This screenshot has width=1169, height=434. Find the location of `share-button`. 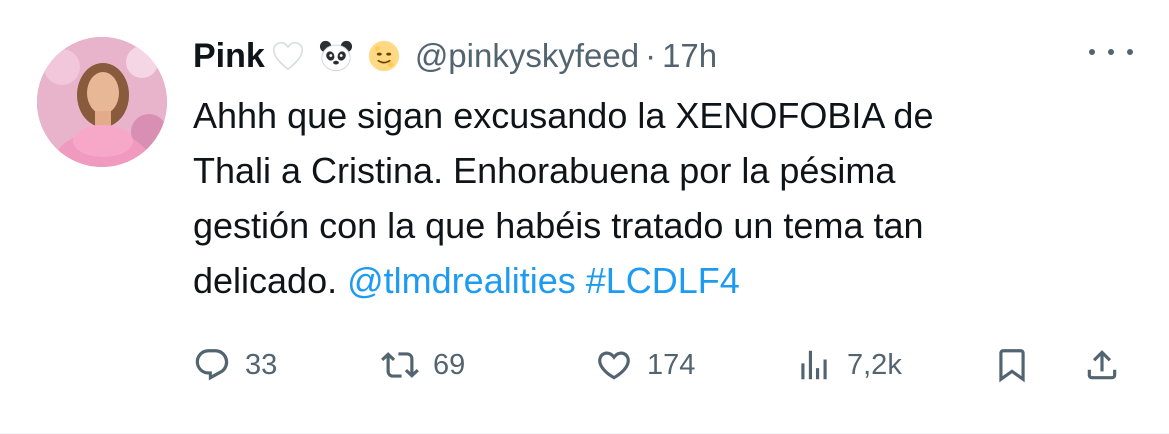

share-button is located at coordinates (1102, 365).